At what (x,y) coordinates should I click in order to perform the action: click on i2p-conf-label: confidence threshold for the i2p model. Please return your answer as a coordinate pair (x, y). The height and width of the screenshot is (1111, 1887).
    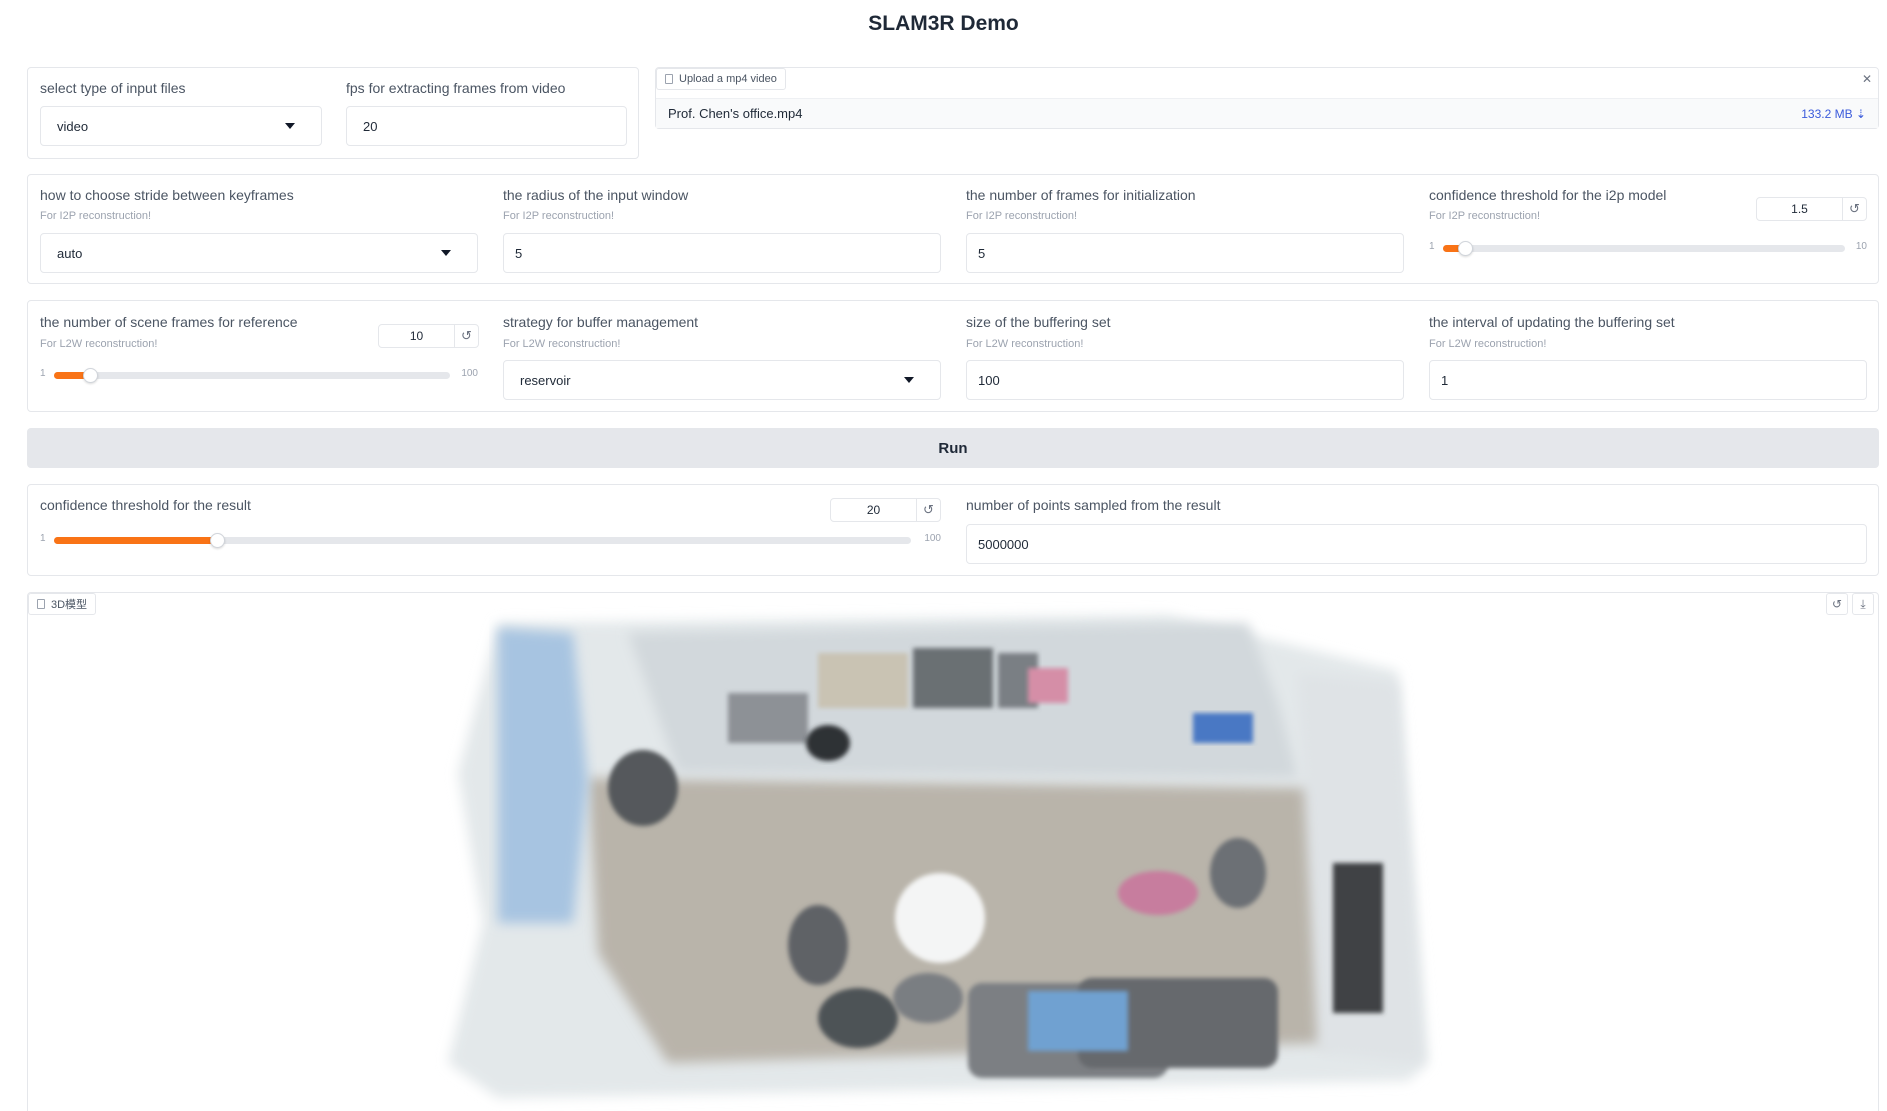
    Looking at the image, I should click on (1548, 195).